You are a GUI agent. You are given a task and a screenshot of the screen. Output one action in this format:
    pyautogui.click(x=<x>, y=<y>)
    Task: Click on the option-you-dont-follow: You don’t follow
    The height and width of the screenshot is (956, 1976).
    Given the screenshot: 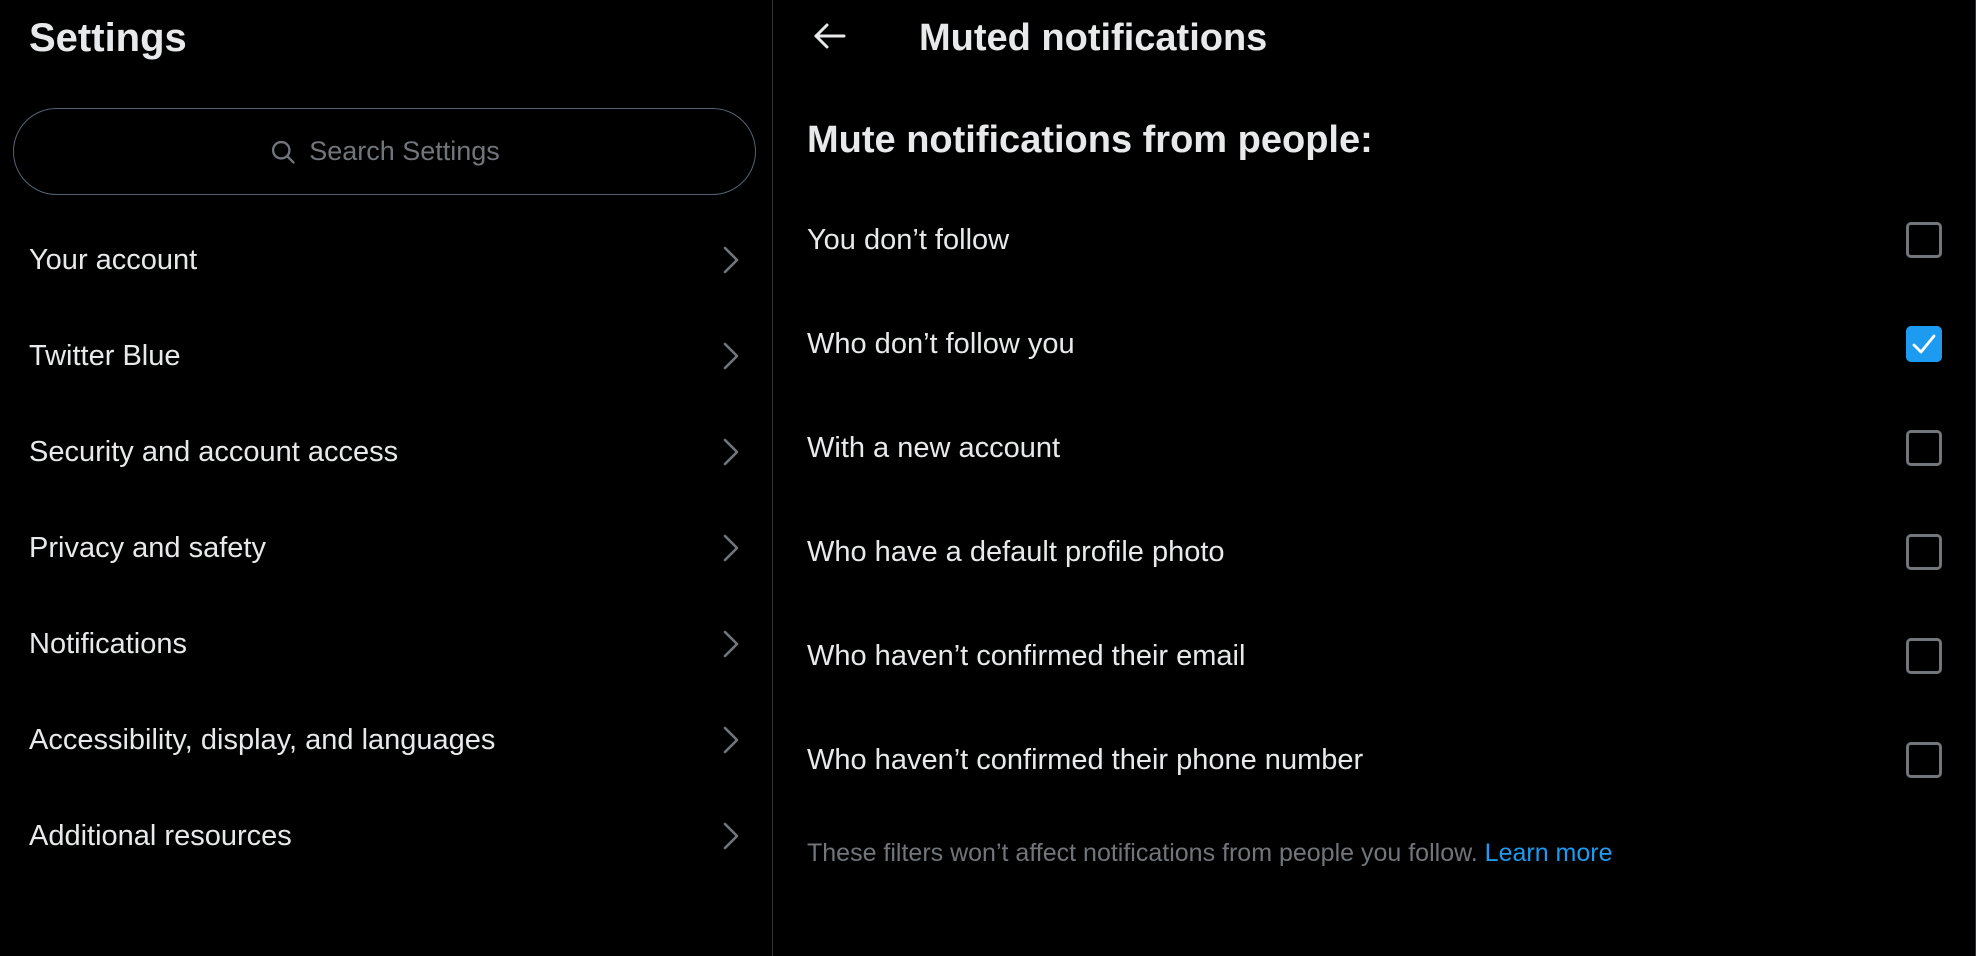 What is the action you would take?
    pyautogui.click(x=1376, y=240)
    